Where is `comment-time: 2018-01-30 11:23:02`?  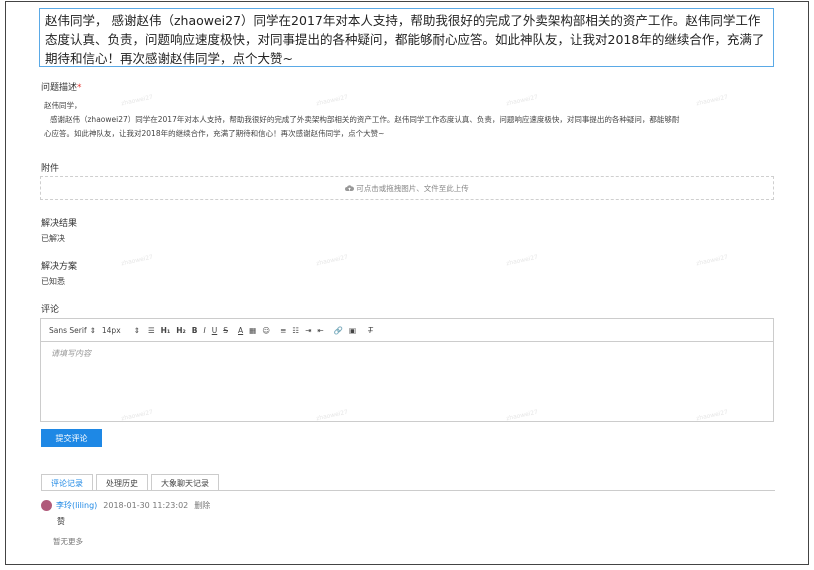
comment-time: 2018-01-30 11:23:02 is located at coordinates (146, 505).